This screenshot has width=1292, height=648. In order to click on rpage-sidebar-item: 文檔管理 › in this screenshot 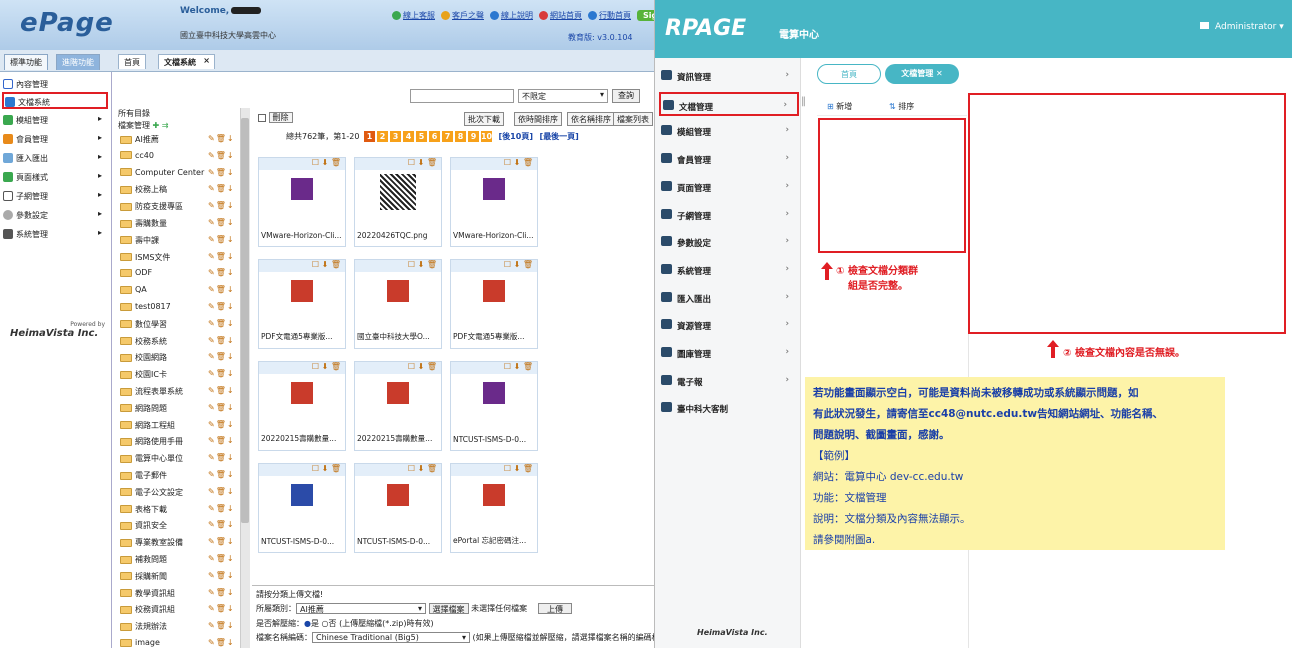, I will do `click(729, 103)`.